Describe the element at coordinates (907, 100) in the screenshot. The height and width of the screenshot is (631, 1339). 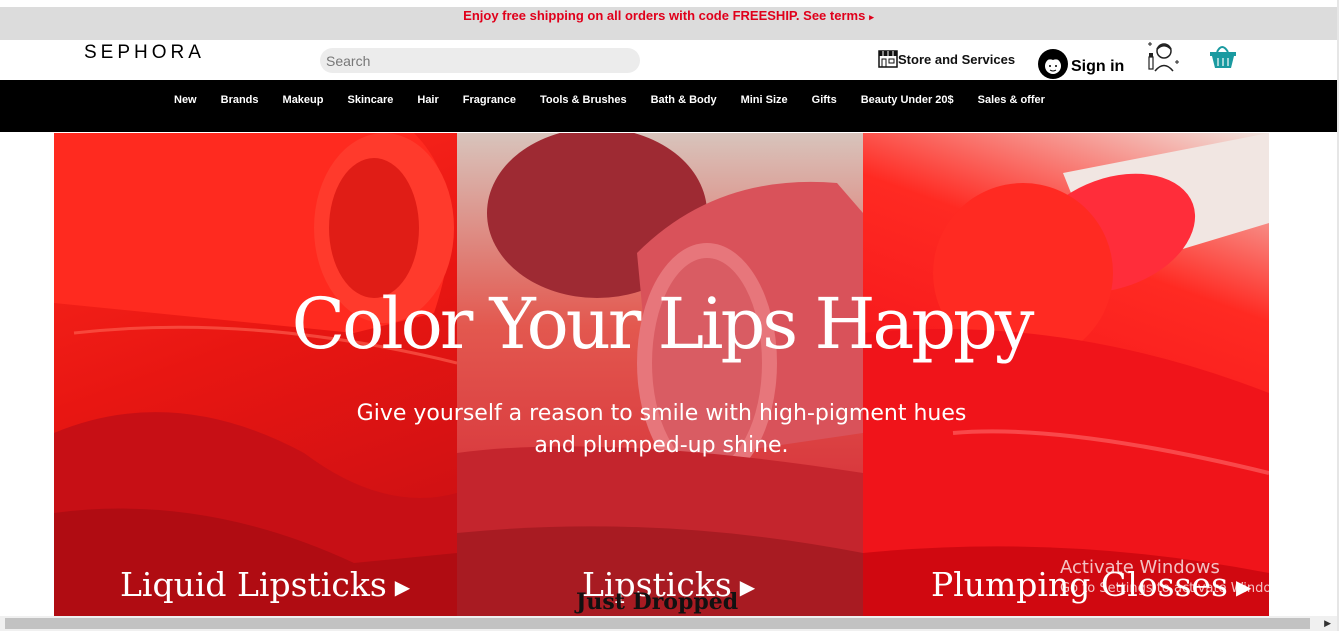
I see `nav-item-beauty-under-20: Beauty Under 20$` at that location.